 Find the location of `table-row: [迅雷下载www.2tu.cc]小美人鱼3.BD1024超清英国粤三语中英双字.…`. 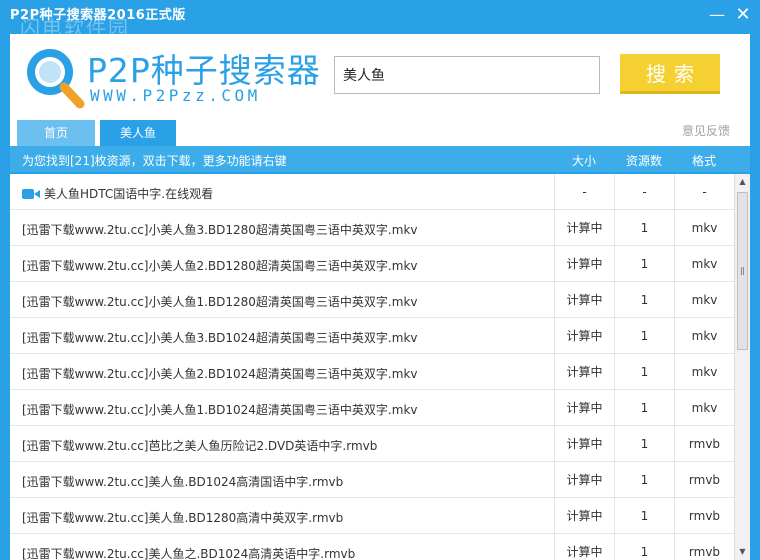

table-row: [迅雷下载www.2tu.cc]小美人鱼3.BD1024超清英国粤三语中英双字.… is located at coordinates (372, 336).